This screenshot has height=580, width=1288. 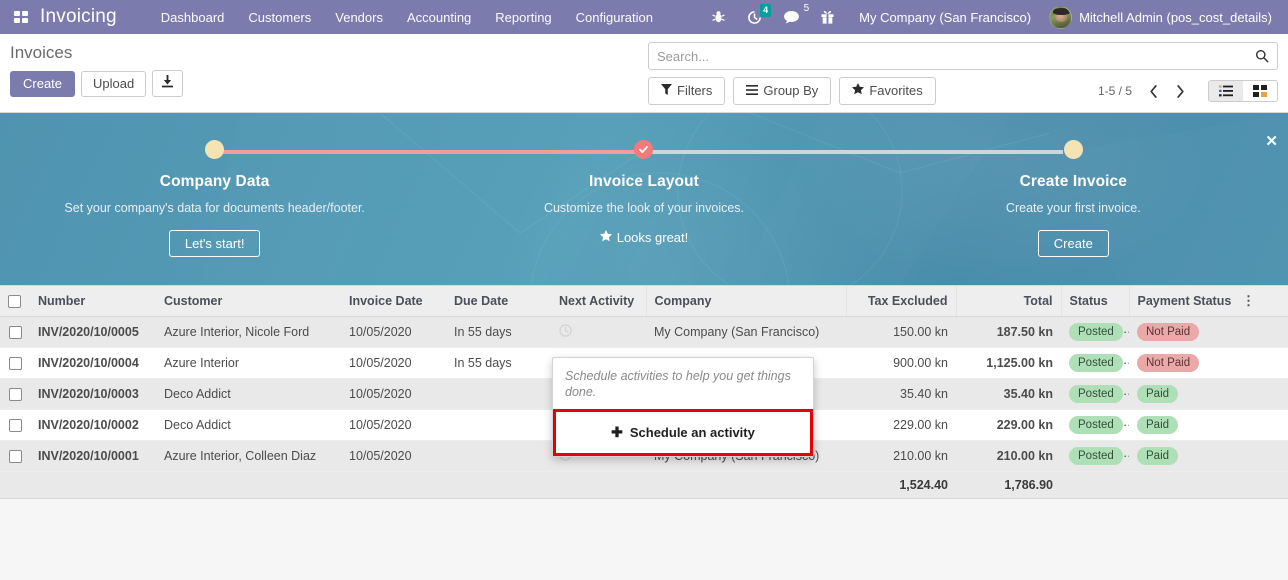 I want to click on favorites-label: Favorites, so click(x=896, y=90).